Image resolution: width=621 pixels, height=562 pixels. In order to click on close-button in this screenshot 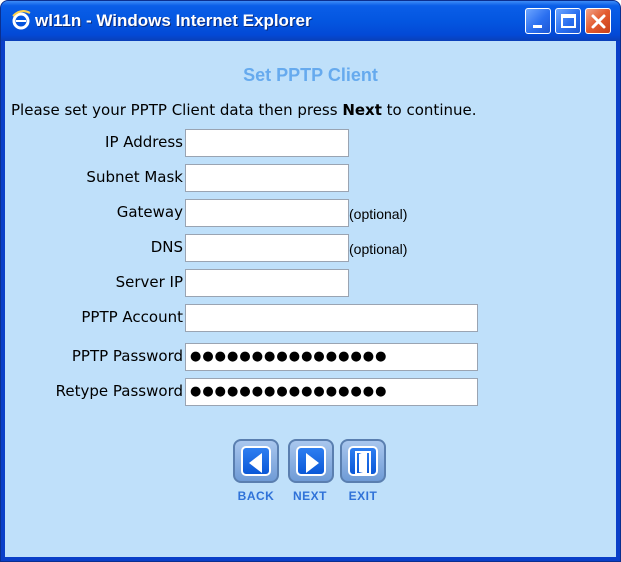, I will do `click(598, 21)`.